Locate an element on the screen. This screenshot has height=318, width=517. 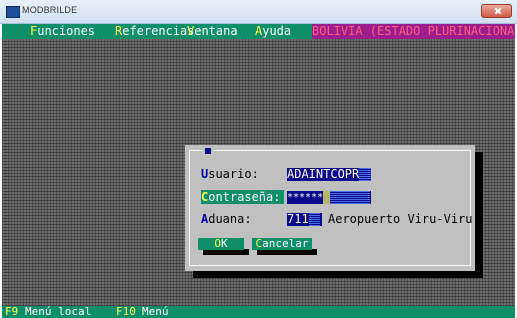
menu-funciones-label: unciones is located at coordinates (66, 31).